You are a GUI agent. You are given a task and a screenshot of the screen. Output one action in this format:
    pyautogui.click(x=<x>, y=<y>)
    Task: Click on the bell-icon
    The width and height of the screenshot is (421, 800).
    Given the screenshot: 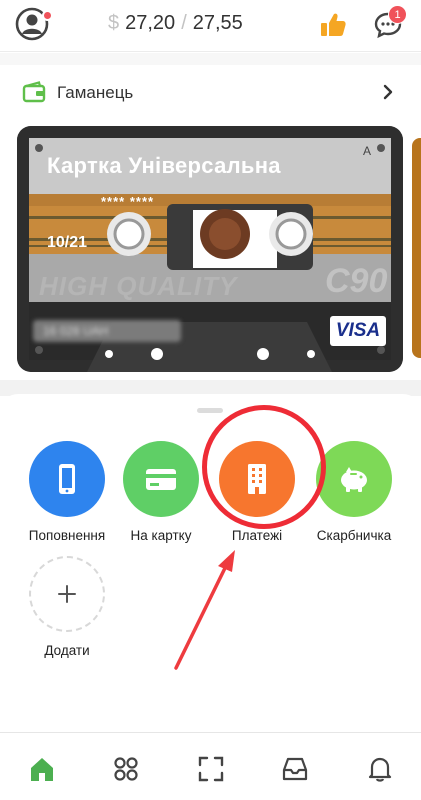 What is the action you would take?
    pyautogui.click(x=380, y=769)
    